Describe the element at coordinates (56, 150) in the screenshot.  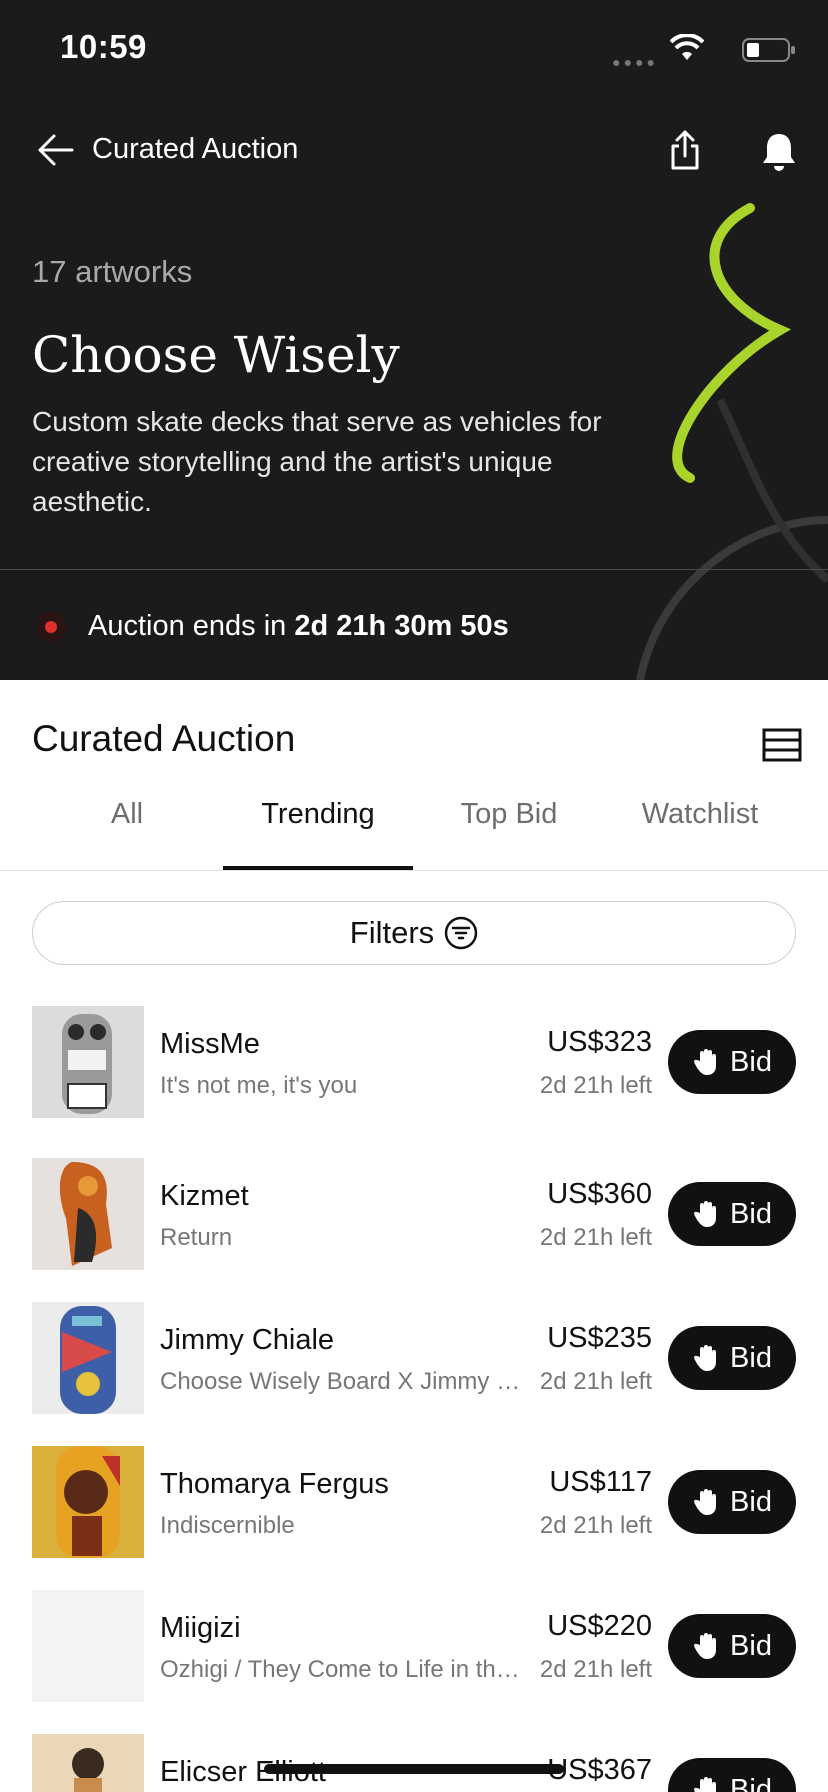
I see `back-arrow-icon` at that location.